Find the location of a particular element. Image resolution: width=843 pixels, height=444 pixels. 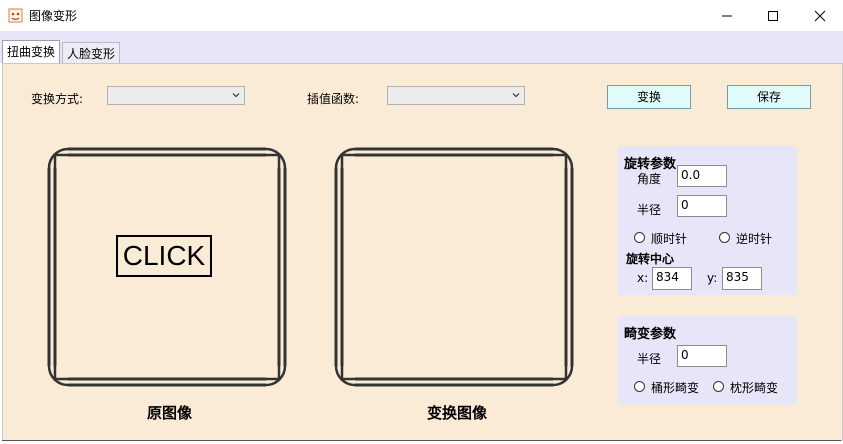

interpolation-select is located at coordinates (456, 95).